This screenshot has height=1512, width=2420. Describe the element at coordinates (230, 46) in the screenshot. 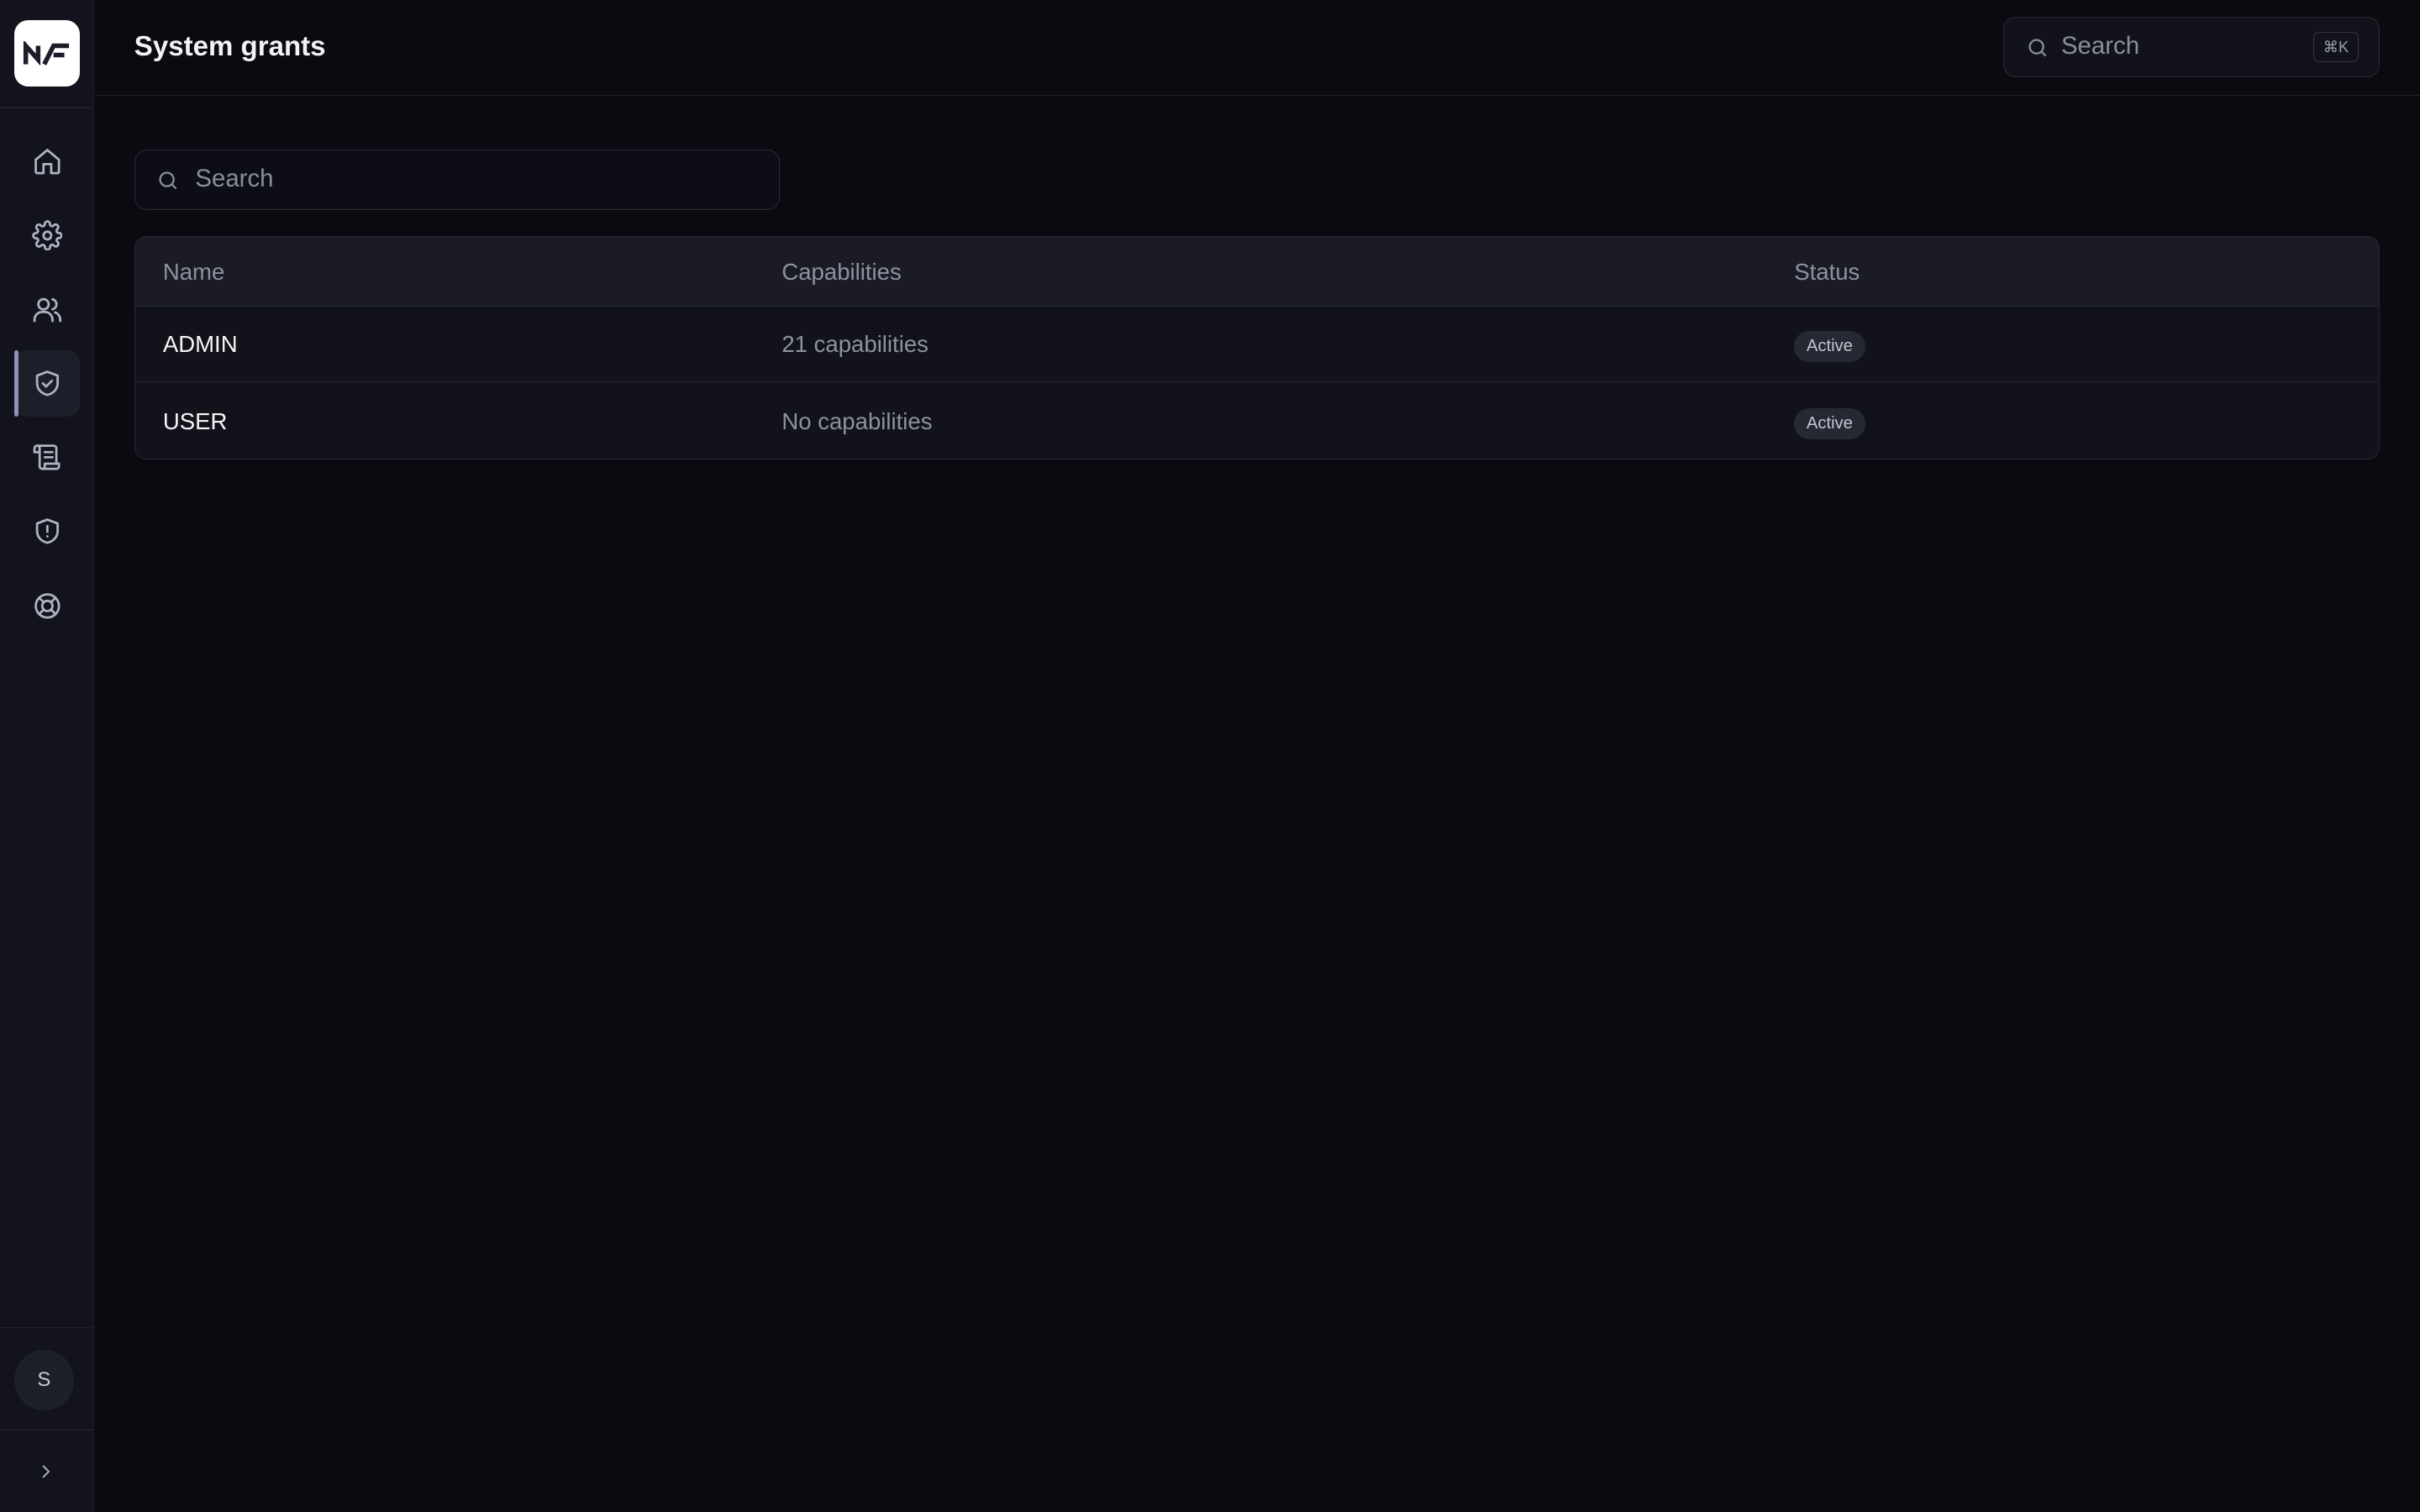

I see `page-title: System grants` at that location.